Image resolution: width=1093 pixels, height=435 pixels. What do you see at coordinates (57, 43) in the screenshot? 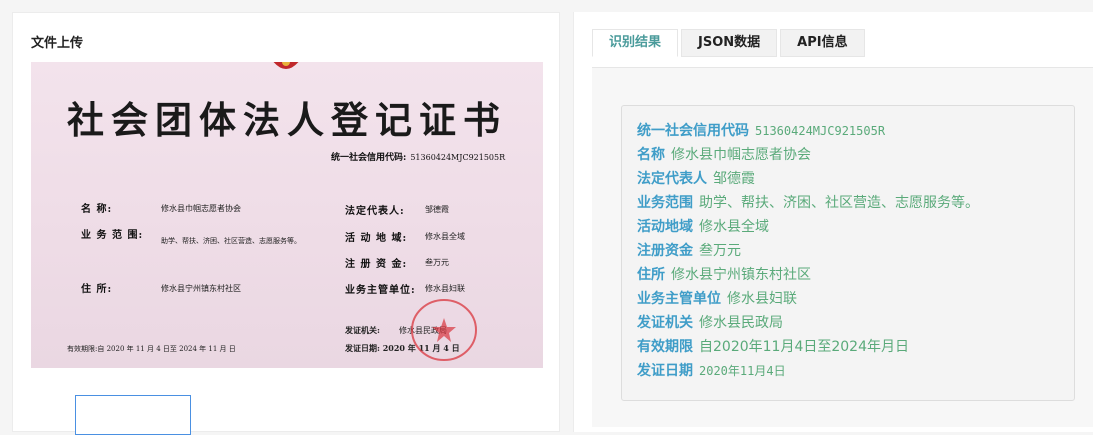
I see `upload-panel-title: 文件上传` at bounding box center [57, 43].